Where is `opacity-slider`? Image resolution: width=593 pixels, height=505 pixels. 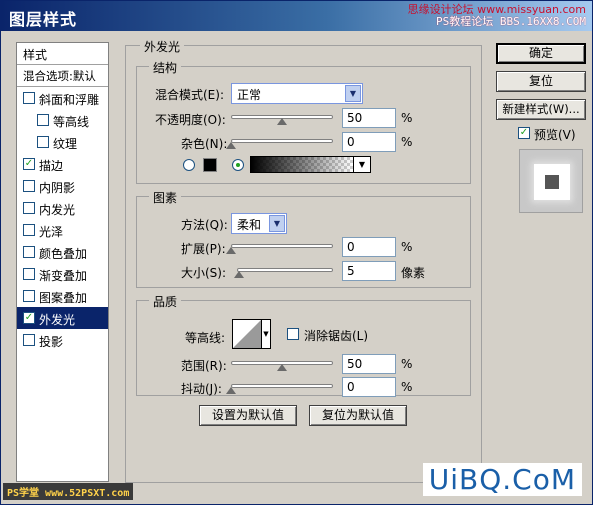 opacity-slider is located at coordinates (282, 118).